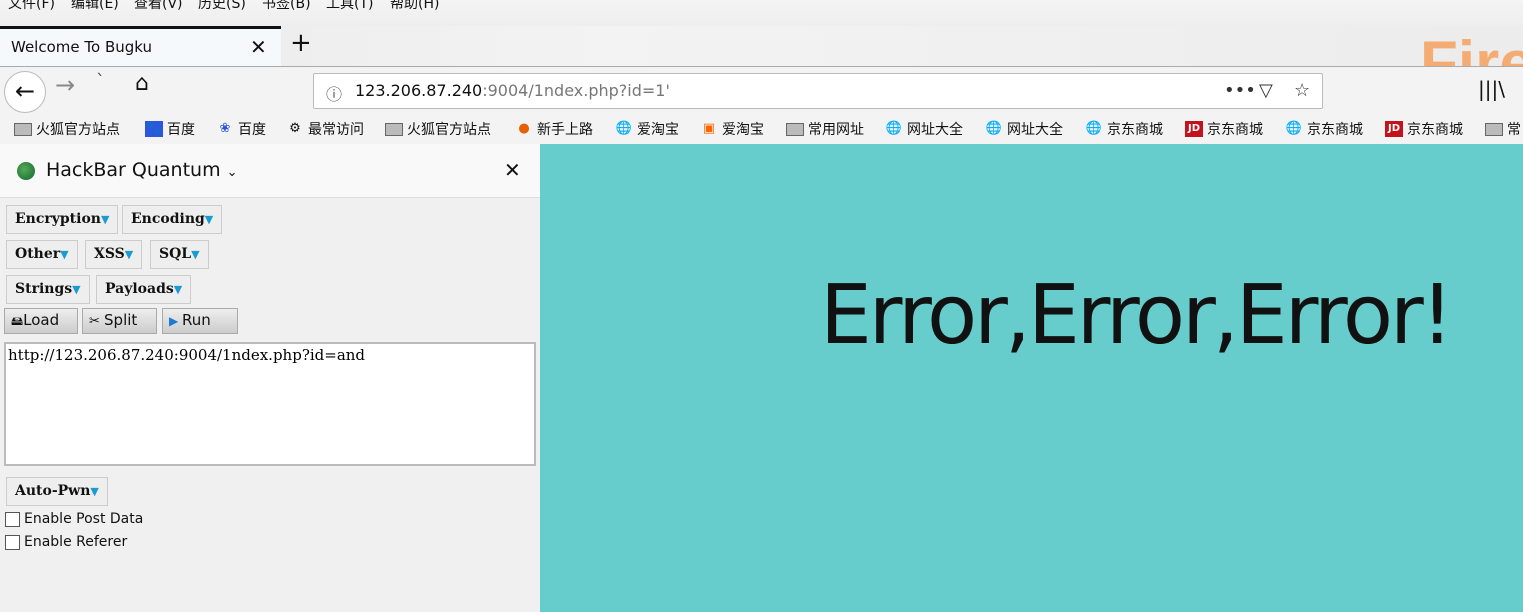 This screenshot has width=1523, height=612. Describe the element at coordinates (1491, 89) in the screenshot. I see `library-icon: |||\` at that location.